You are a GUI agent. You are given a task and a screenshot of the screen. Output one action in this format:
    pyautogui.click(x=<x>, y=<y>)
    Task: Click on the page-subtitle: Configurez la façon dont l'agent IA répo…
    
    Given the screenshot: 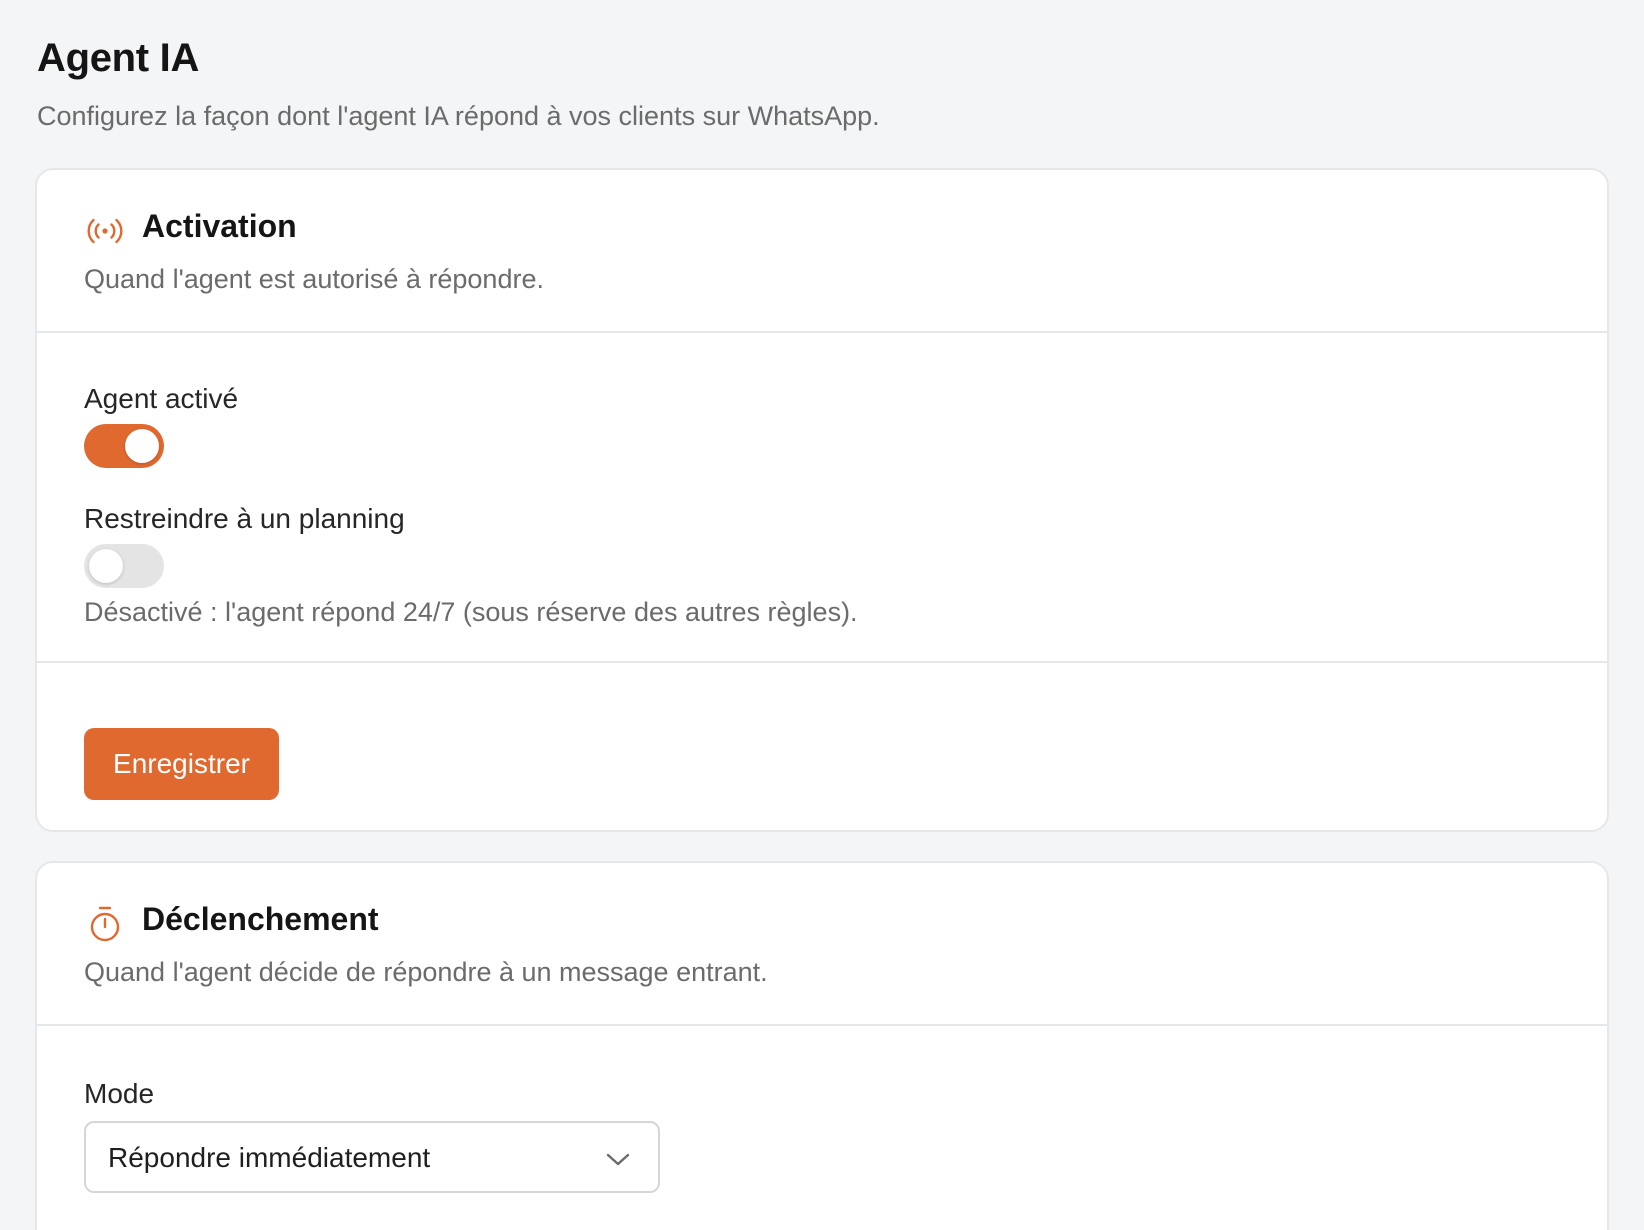 What is the action you would take?
    pyautogui.click(x=458, y=116)
    